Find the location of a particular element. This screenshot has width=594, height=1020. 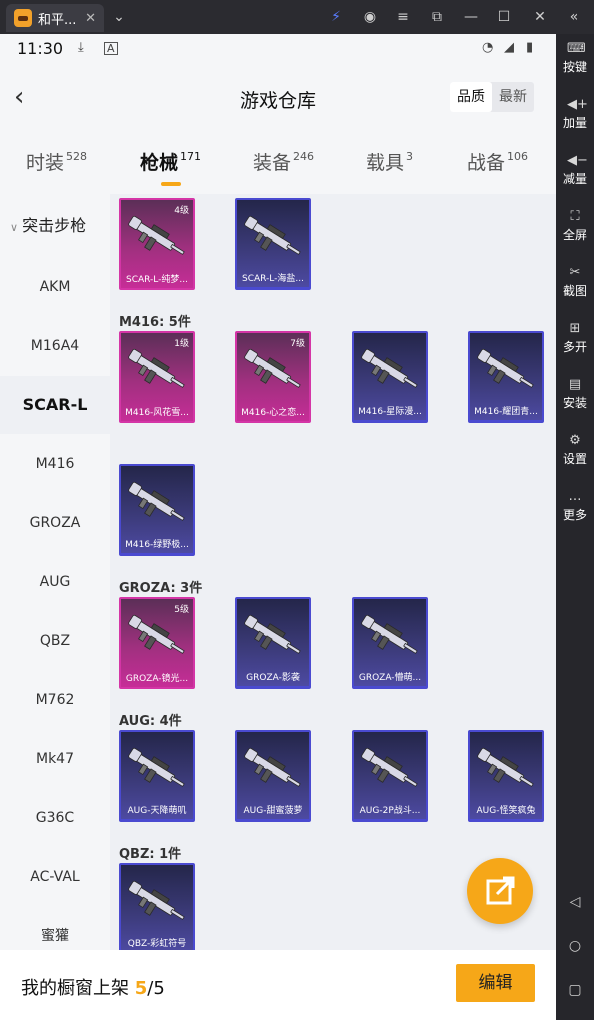

group-label: 突击步枪 is located at coordinates (54, 225).